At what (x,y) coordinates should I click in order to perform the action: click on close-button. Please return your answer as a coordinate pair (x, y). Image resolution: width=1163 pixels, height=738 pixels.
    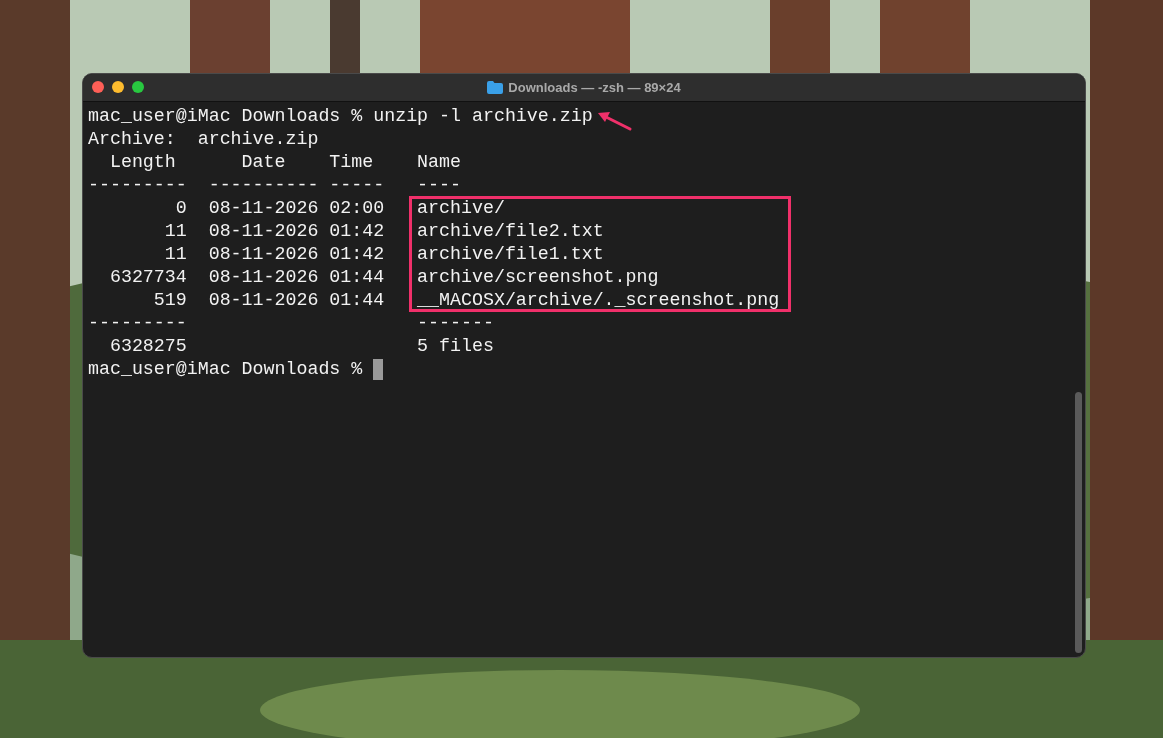
    Looking at the image, I should click on (98, 87).